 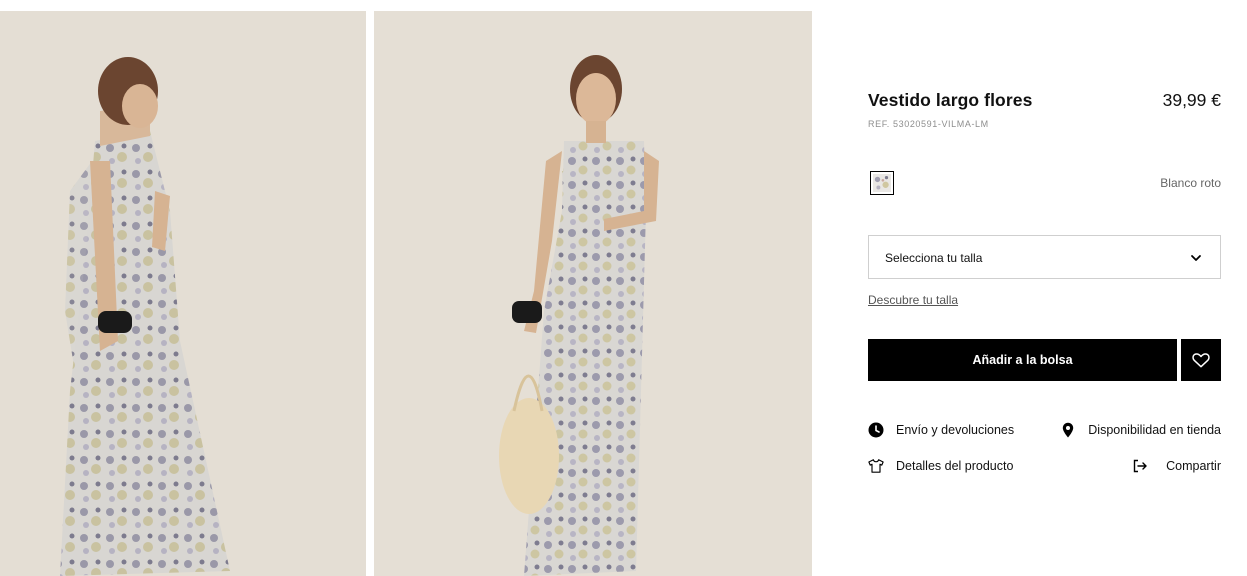 What do you see at coordinates (1044, 257) in the screenshot?
I see `size-select: Selecciona tu talla` at bounding box center [1044, 257].